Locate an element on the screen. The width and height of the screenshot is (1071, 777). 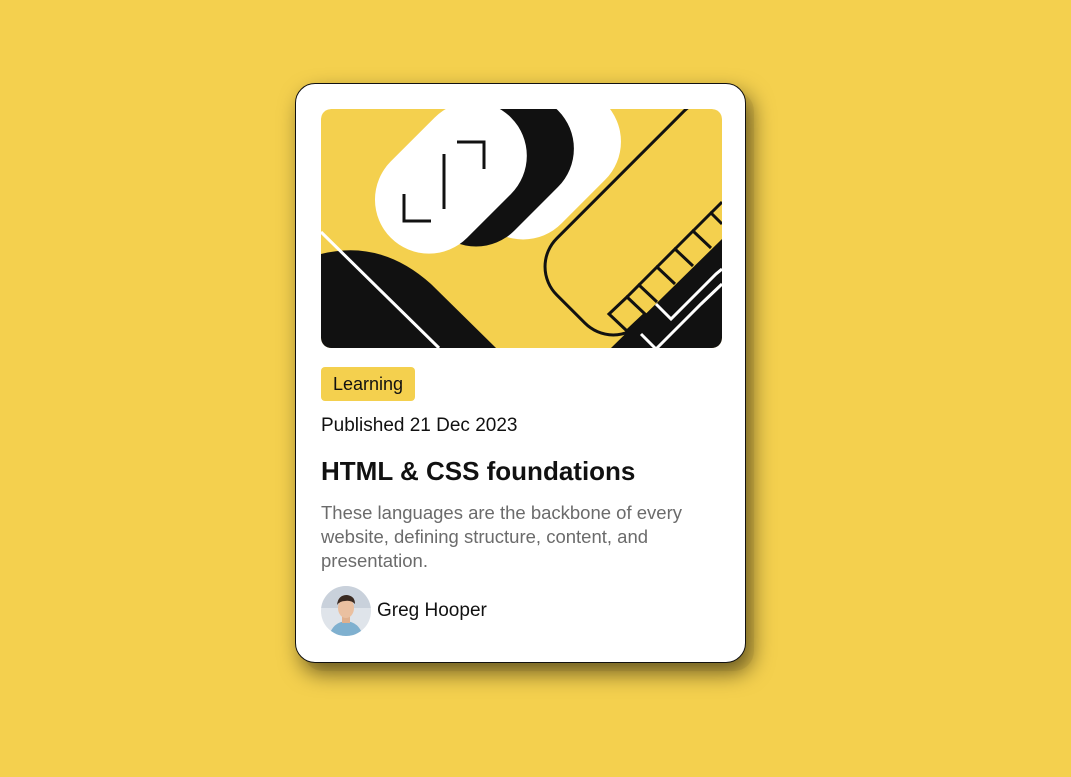
author-name: Greg Hooper is located at coordinates (432, 611).